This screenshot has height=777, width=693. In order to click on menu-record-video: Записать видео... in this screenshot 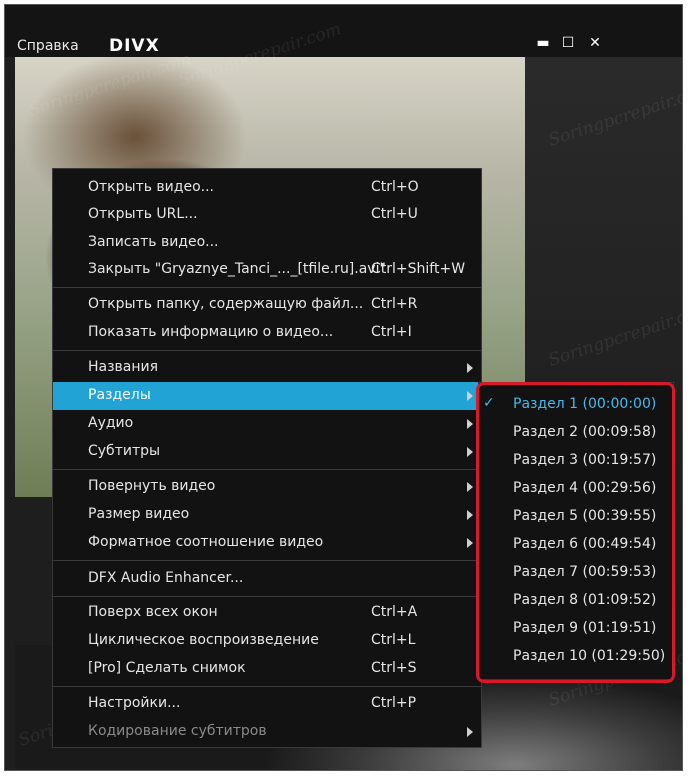, I will do `click(267, 243)`.